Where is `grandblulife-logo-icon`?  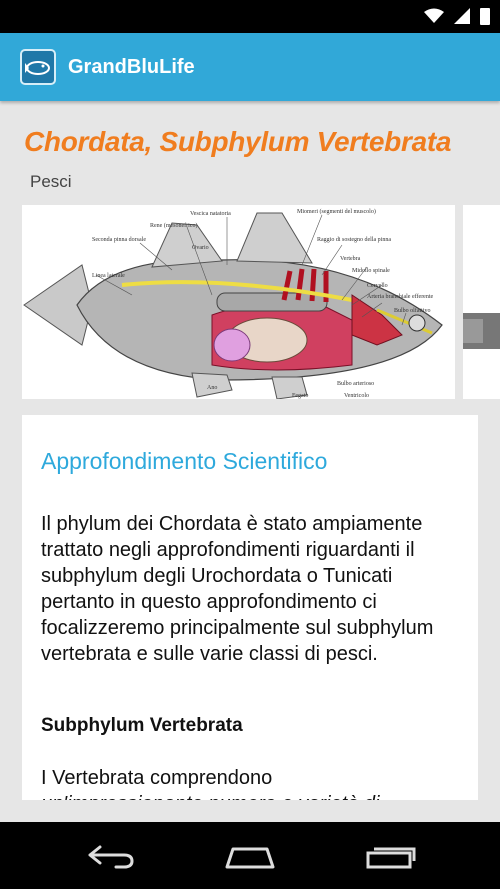
grandblulife-logo-icon is located at coordinates (38, 67).